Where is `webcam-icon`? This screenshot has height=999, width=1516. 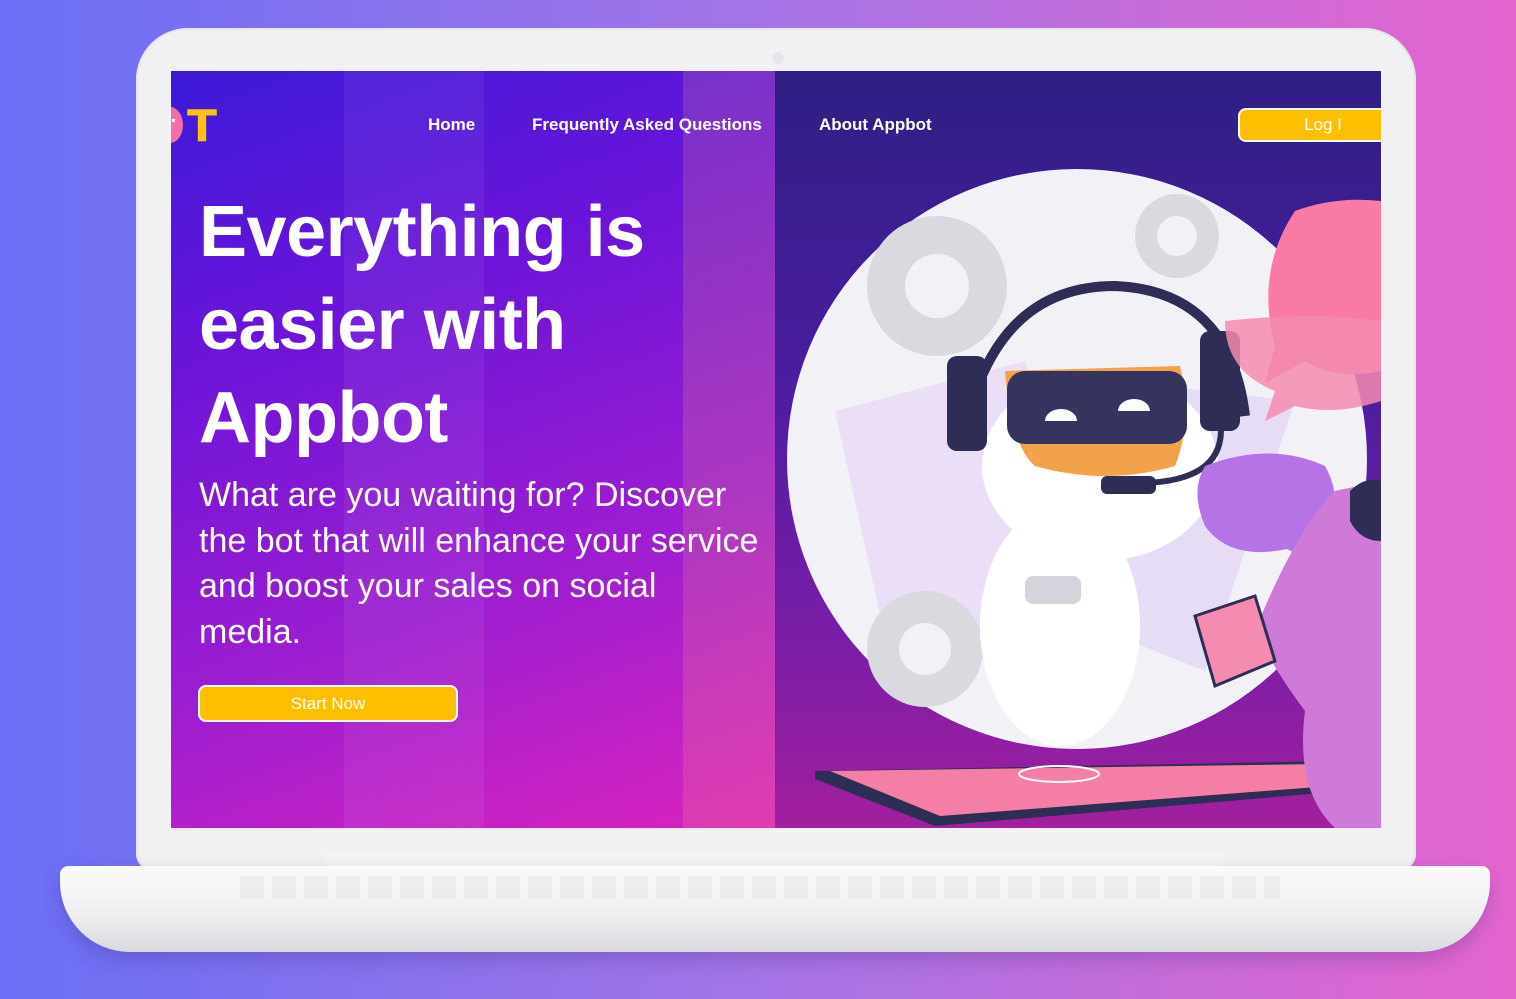
webcam-icon is located at coordinates (778, 58).